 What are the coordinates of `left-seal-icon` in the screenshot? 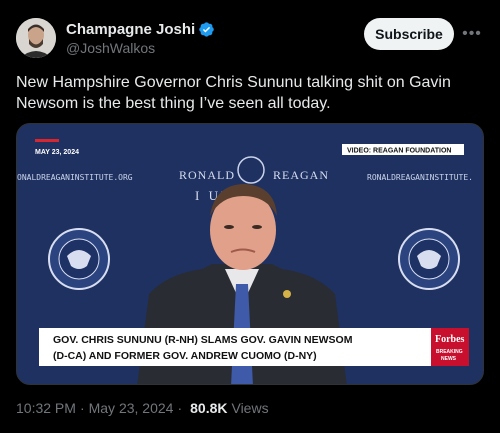 It's located at (79, 259).